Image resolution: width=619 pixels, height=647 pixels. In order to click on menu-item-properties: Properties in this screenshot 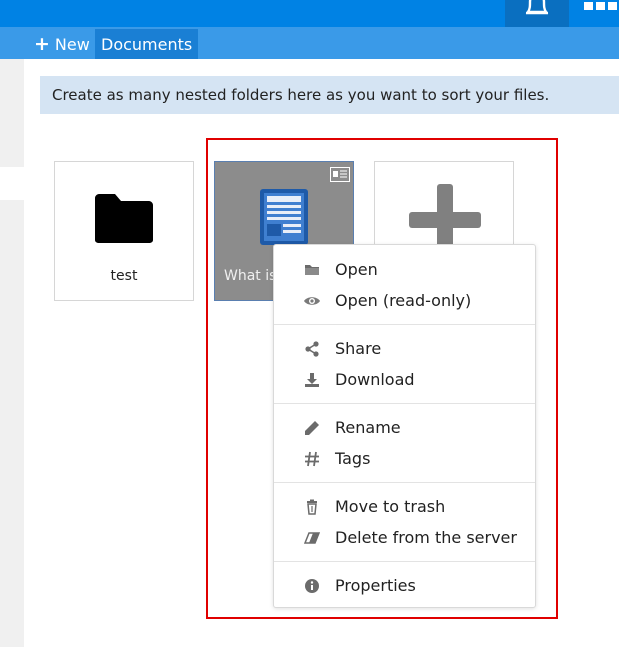, I will do `click(404, 585)`.